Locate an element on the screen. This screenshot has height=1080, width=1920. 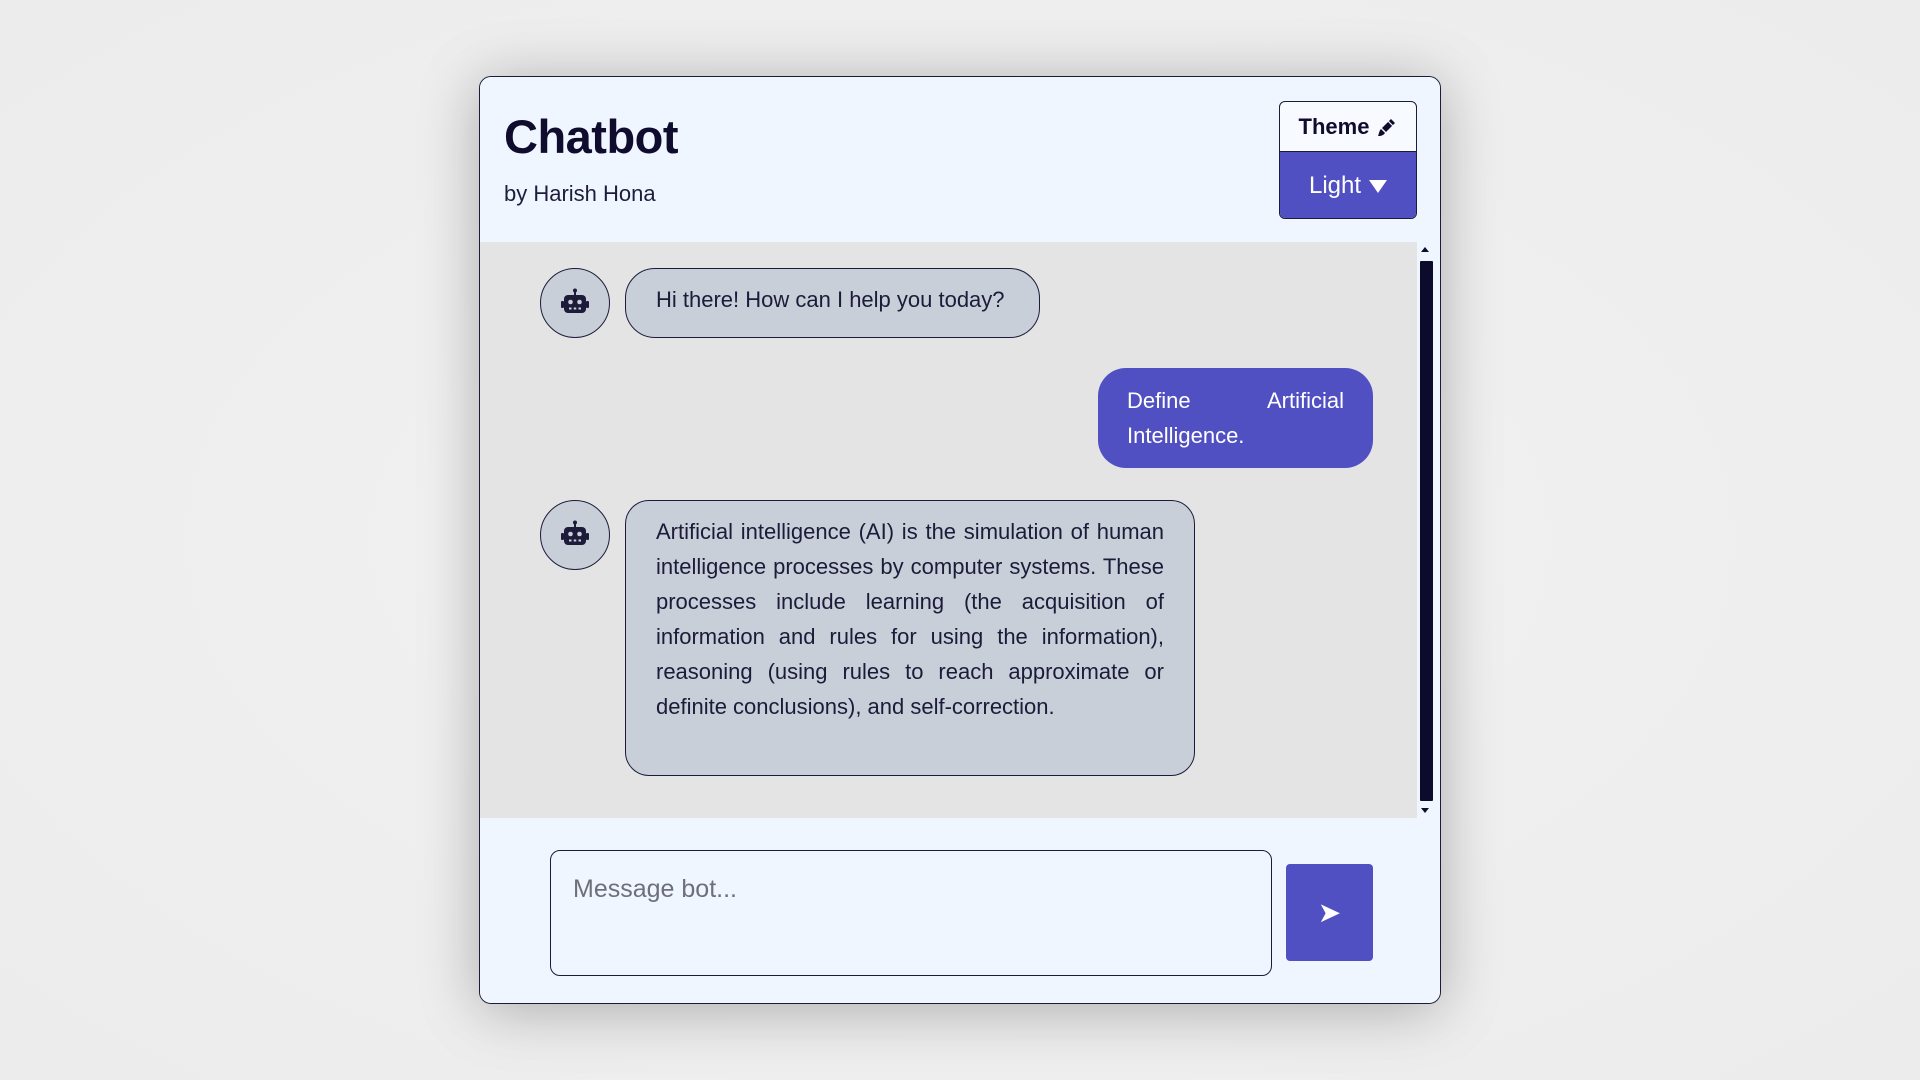
bot-message: Hi there! How can I help you today? is located at coordinates (832, 303).